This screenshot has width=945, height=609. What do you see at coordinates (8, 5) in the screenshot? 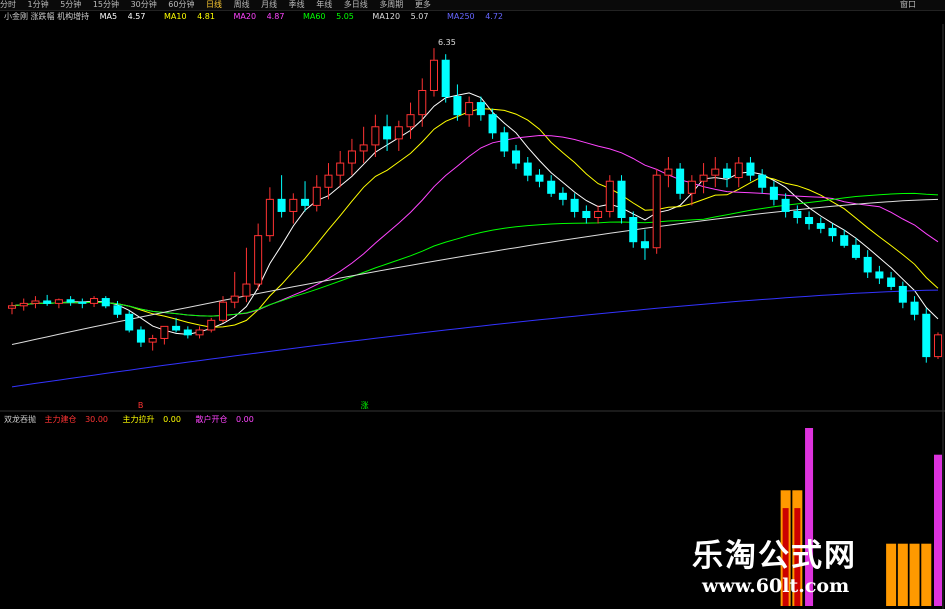
I see `period-tab: 分时` at bounding box center [8, 5].